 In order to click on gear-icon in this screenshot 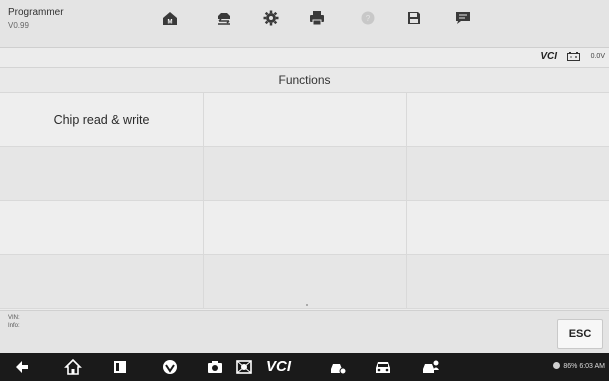, I will do `click(271, 18)`.